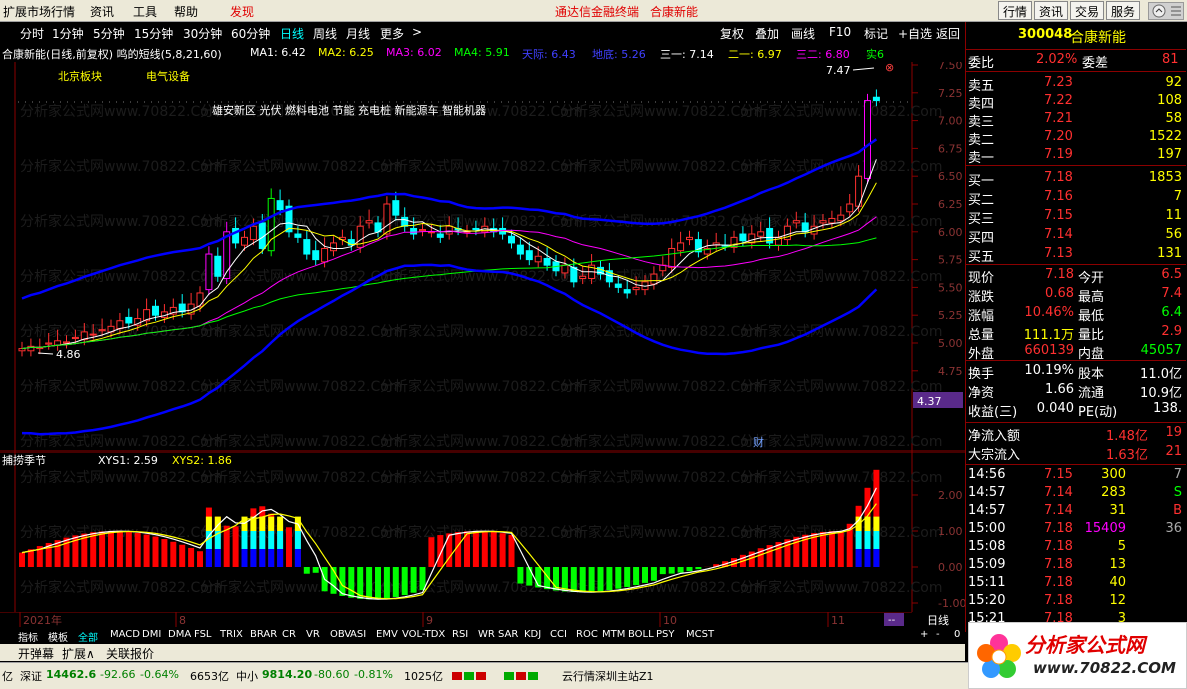 This screenshot has width=1187, height=689. Describe the element at coordinates (924, 634) in the screenshot. I see `zoom-in-button: +` at that location.